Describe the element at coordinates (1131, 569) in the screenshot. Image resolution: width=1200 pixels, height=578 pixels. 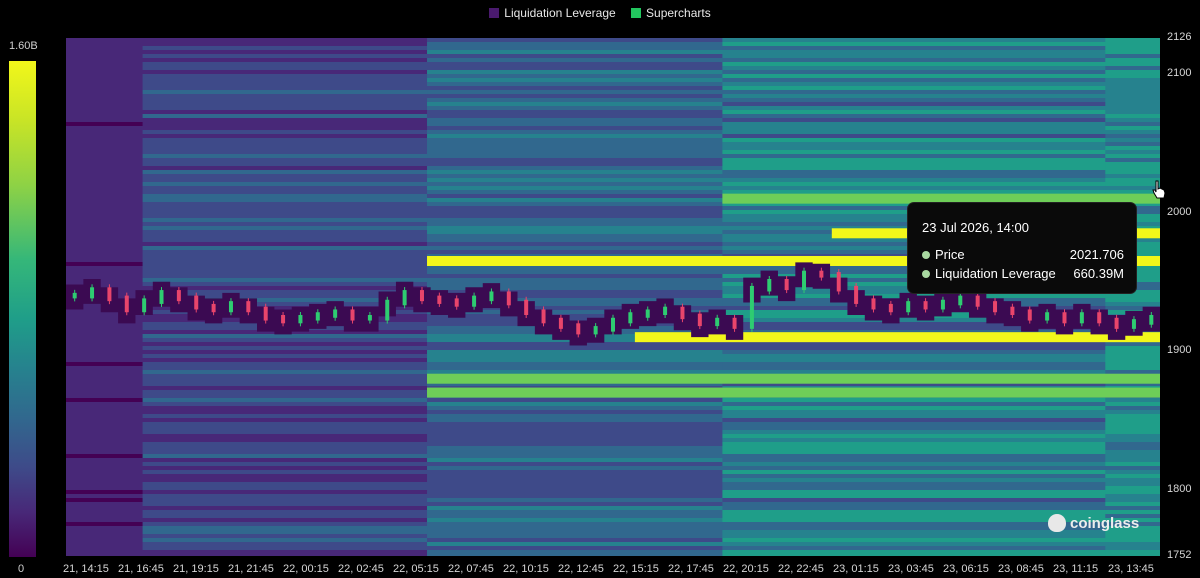
I see `x-tick-label: 23, 13:45` at that location.